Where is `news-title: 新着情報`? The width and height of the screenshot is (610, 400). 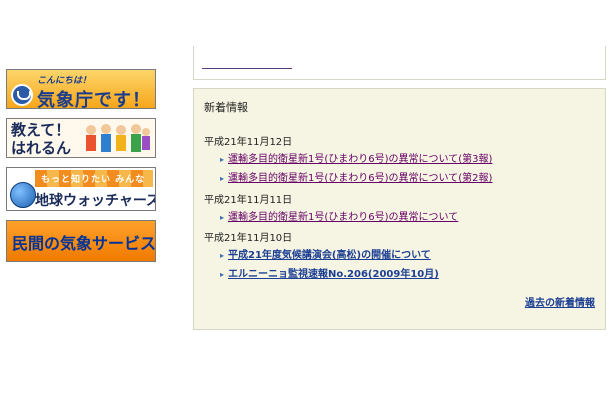
news-title: 新着情報 is located at coordinates (226, 107).